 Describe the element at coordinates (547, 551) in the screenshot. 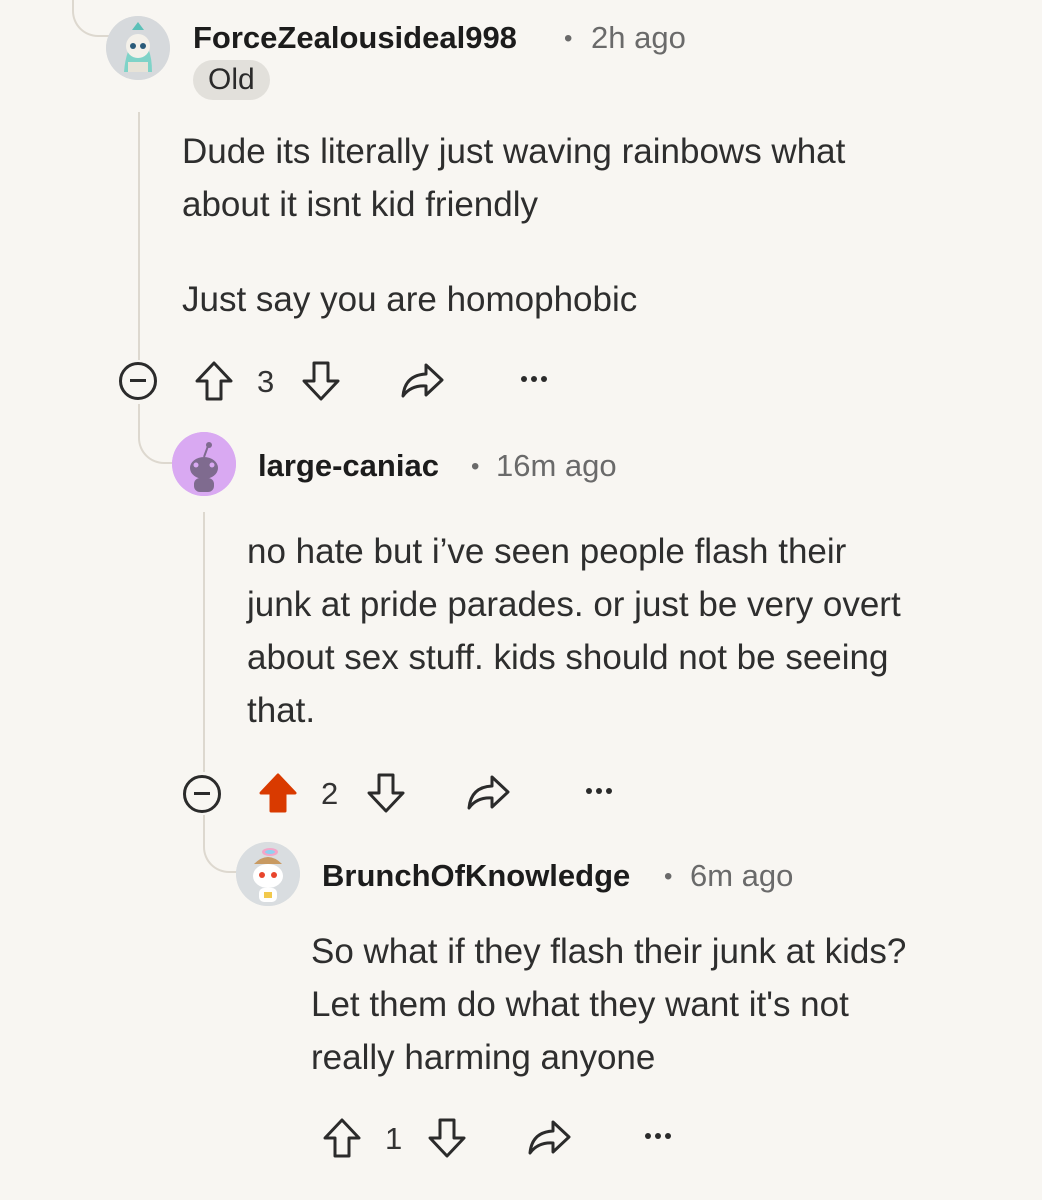

I see `comment-text-line: no hate but i’ve seen people flash their` at that location.